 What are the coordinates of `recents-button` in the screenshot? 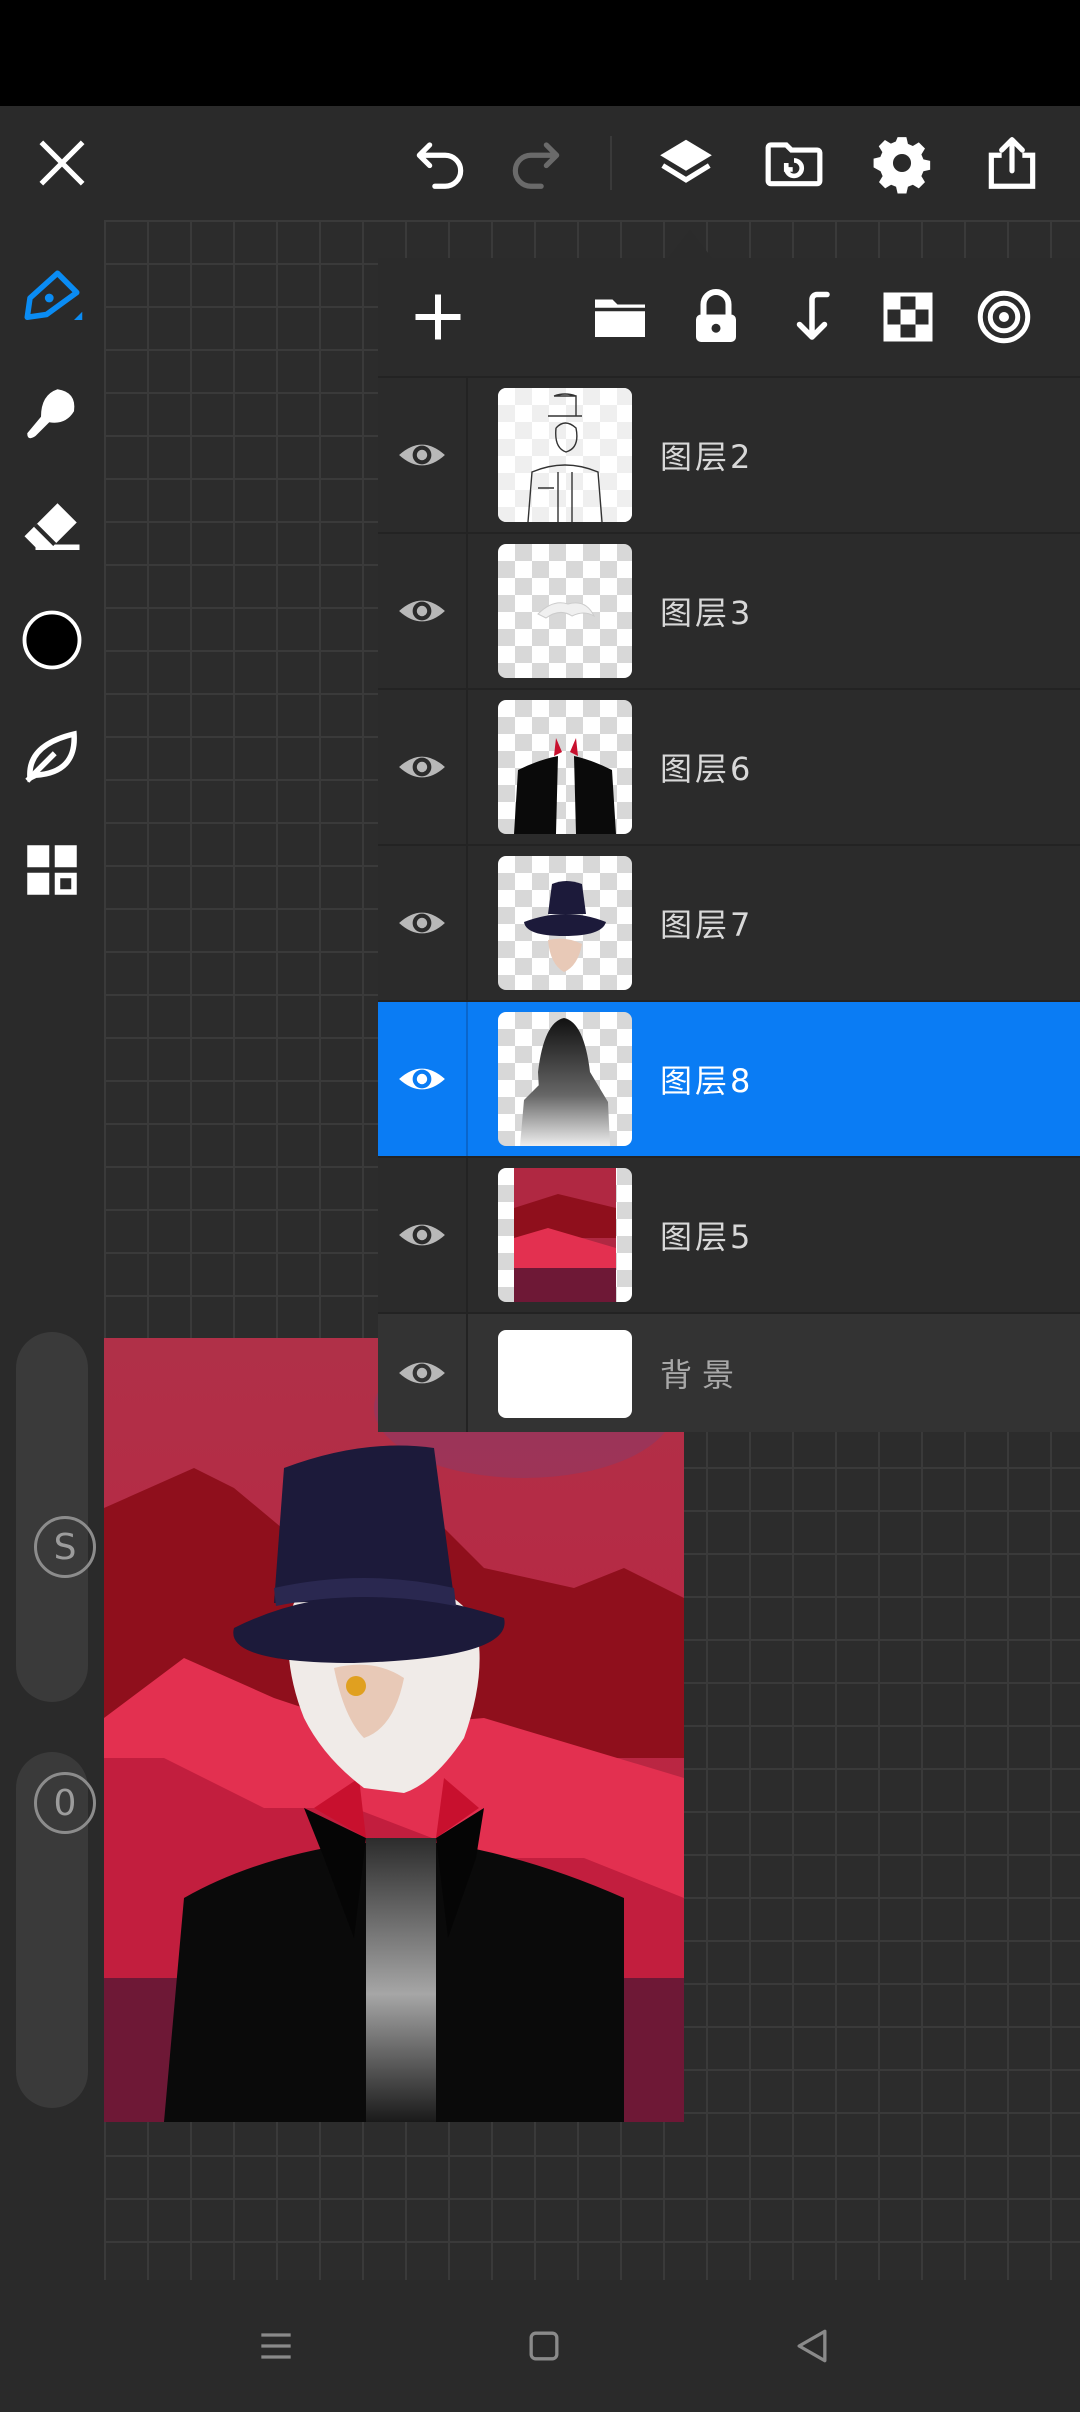 It's located at (276, 2346).